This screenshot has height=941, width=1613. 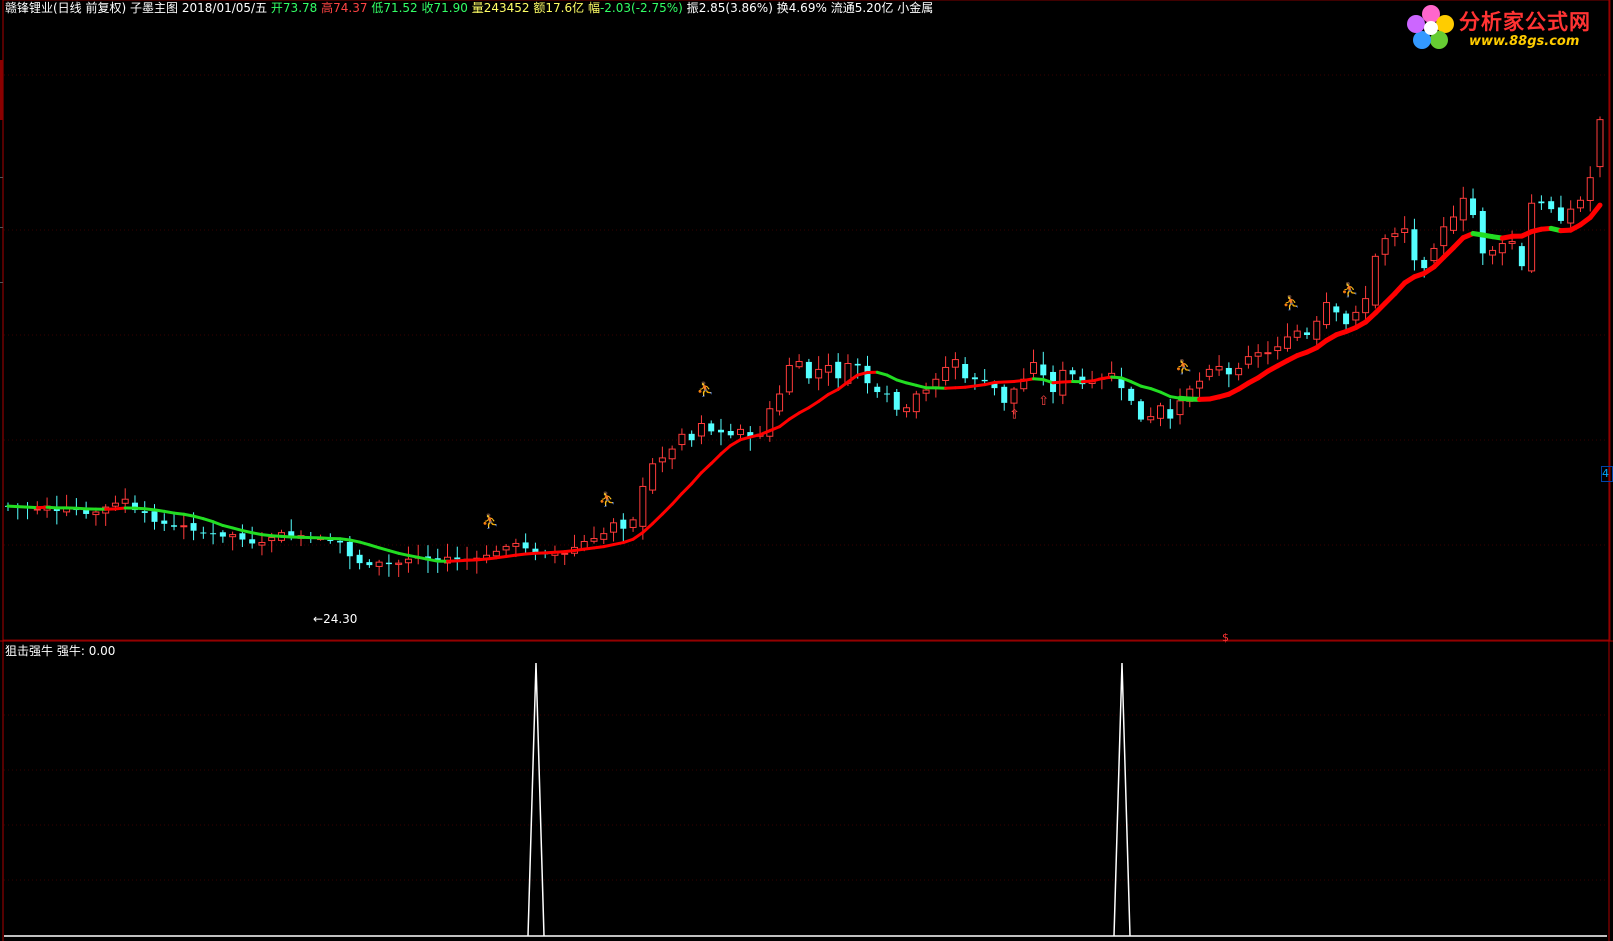 What do you see at coordinates (427, 8) in the screenshot?
I see `close-label: 收` at bounding box center [427, 8].